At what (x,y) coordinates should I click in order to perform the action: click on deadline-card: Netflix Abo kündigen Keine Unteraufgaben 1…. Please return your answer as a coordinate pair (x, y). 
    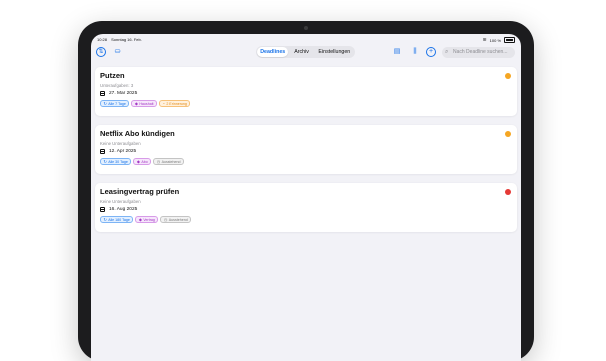
    Looking at the image, I should click on (306, 149).